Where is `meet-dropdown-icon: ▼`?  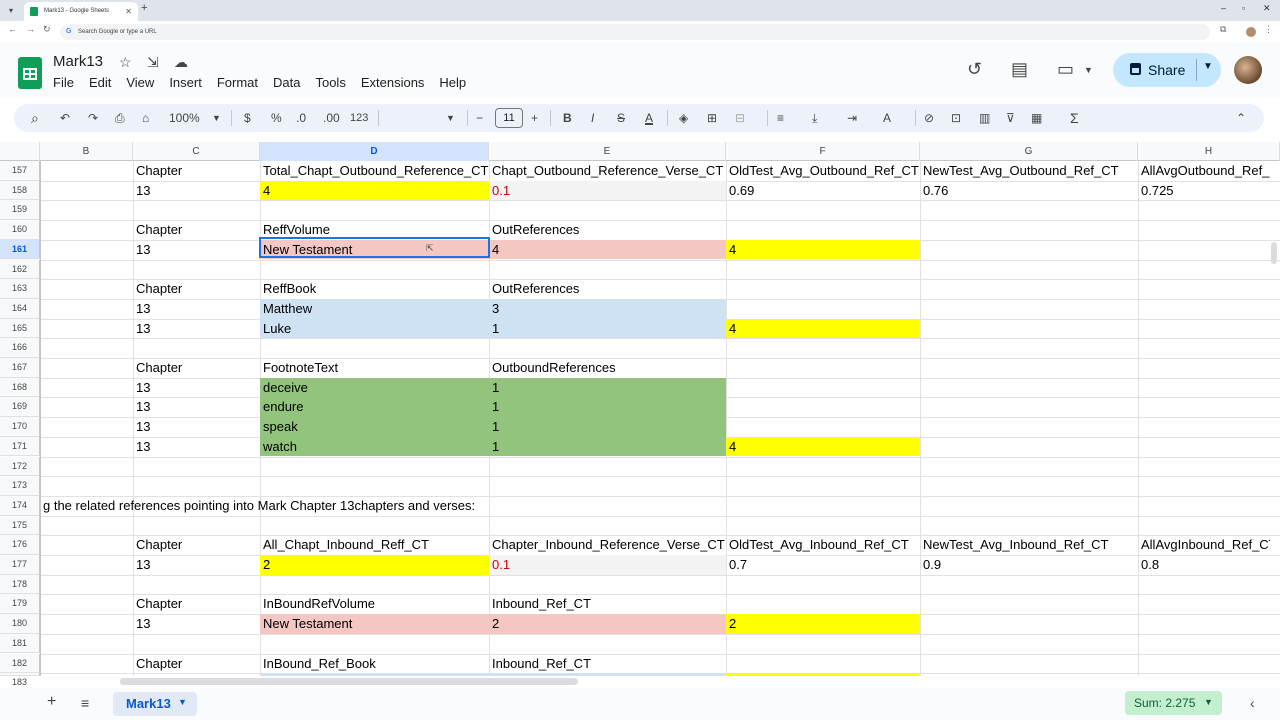 meet-dropdown-icon: ▼ is located at coordinates (1088, 70).